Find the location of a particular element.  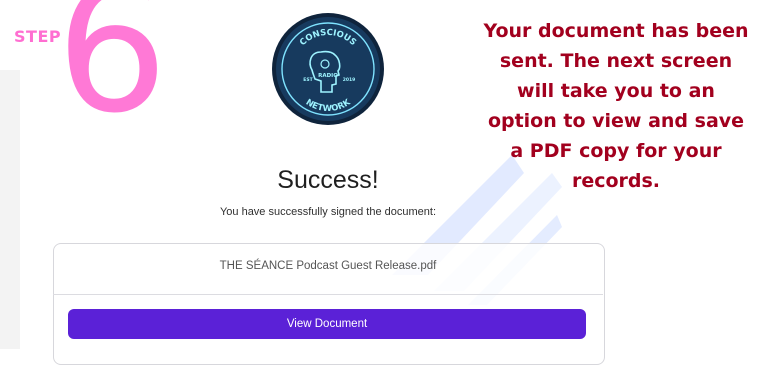

left-background-strip is located at coordinates (10, 209).